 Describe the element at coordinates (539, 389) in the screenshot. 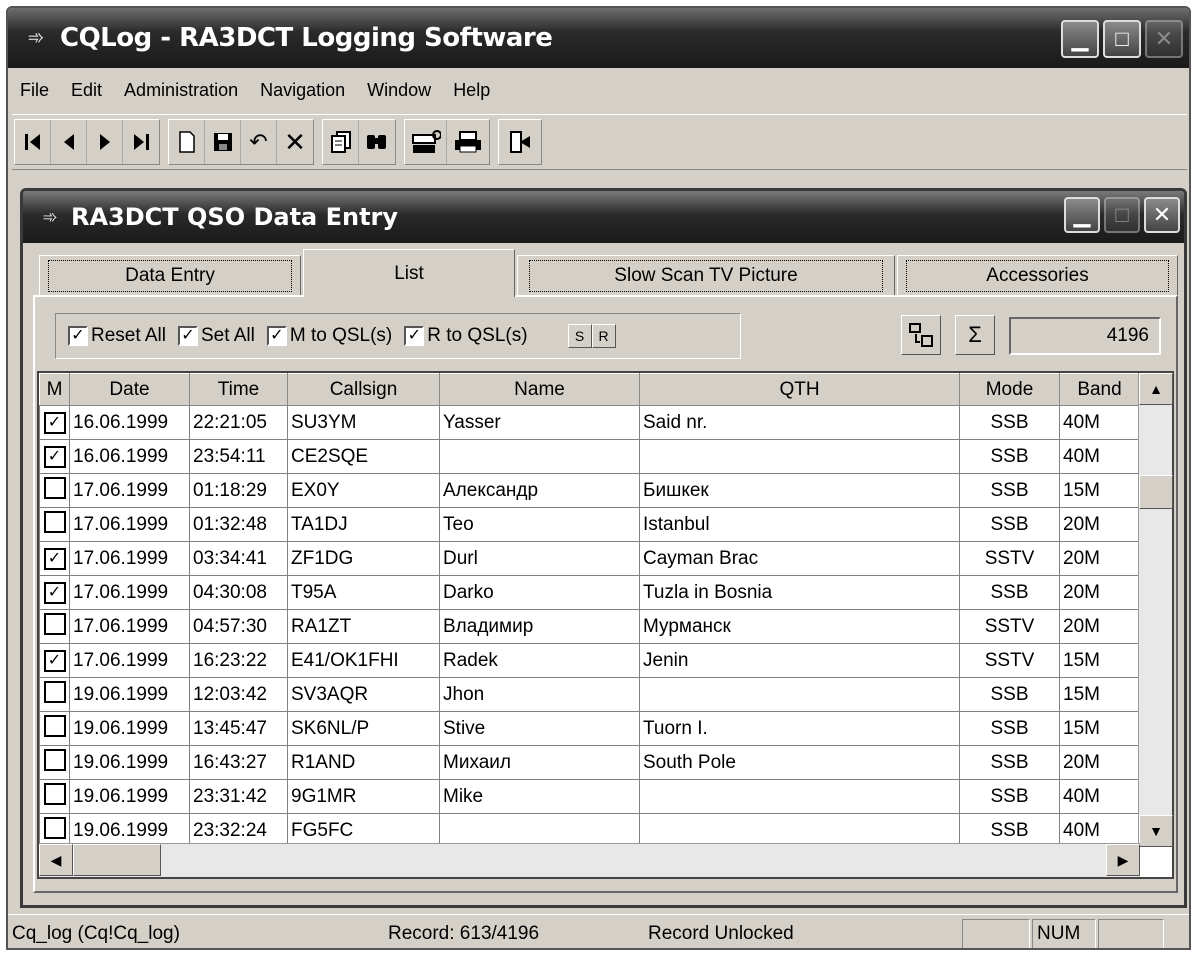

I see `column-header: Name` at that location.